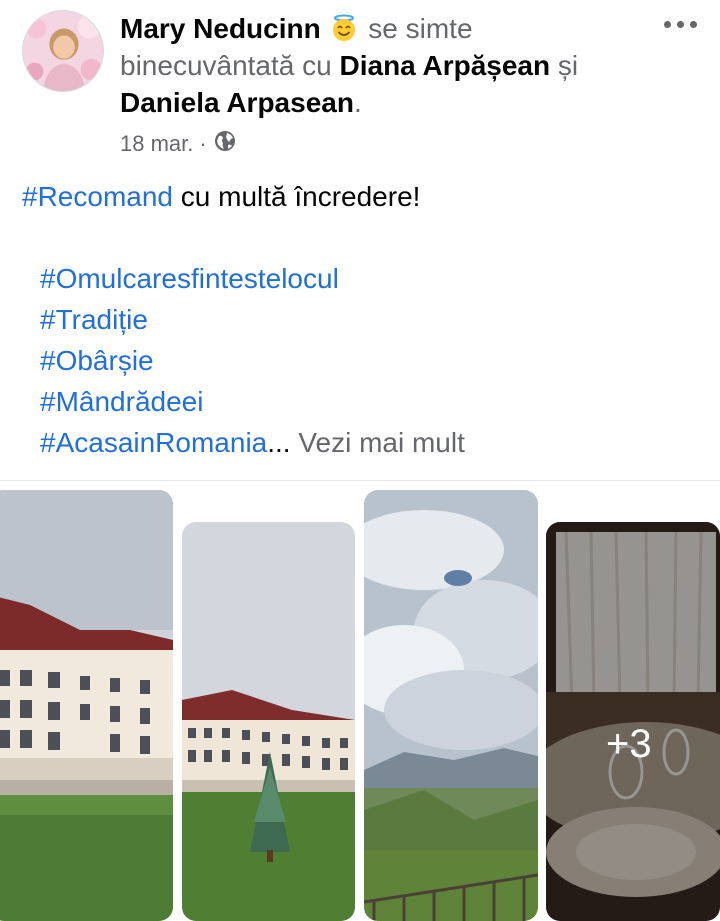 The height and width of the screenshot is (921, 720). Describe the element at coordinates (225, 144) in the screenshot. I see `globe-icon` at that location.